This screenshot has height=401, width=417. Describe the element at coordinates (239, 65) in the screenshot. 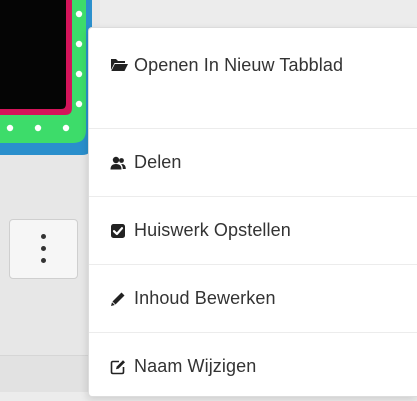

I see `menu-item-label: Openen In Nieuw Tabblad` at that location.